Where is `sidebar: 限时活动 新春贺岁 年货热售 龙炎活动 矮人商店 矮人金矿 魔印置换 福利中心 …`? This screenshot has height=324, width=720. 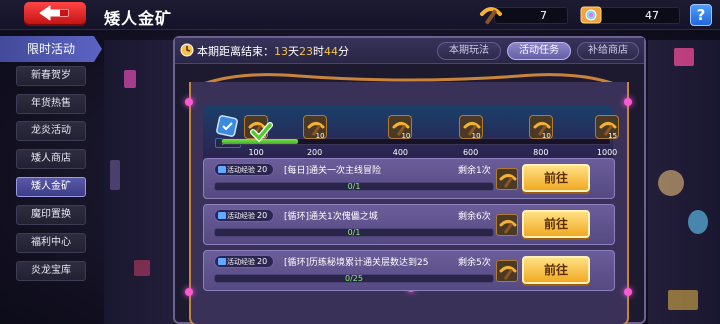 sidebar: 限时活动 新春贺岁 年货热售 龙炎活动 矮人商店 矮人金矿 魔印置换 福利中心 … is located at coordinates (51, 179).